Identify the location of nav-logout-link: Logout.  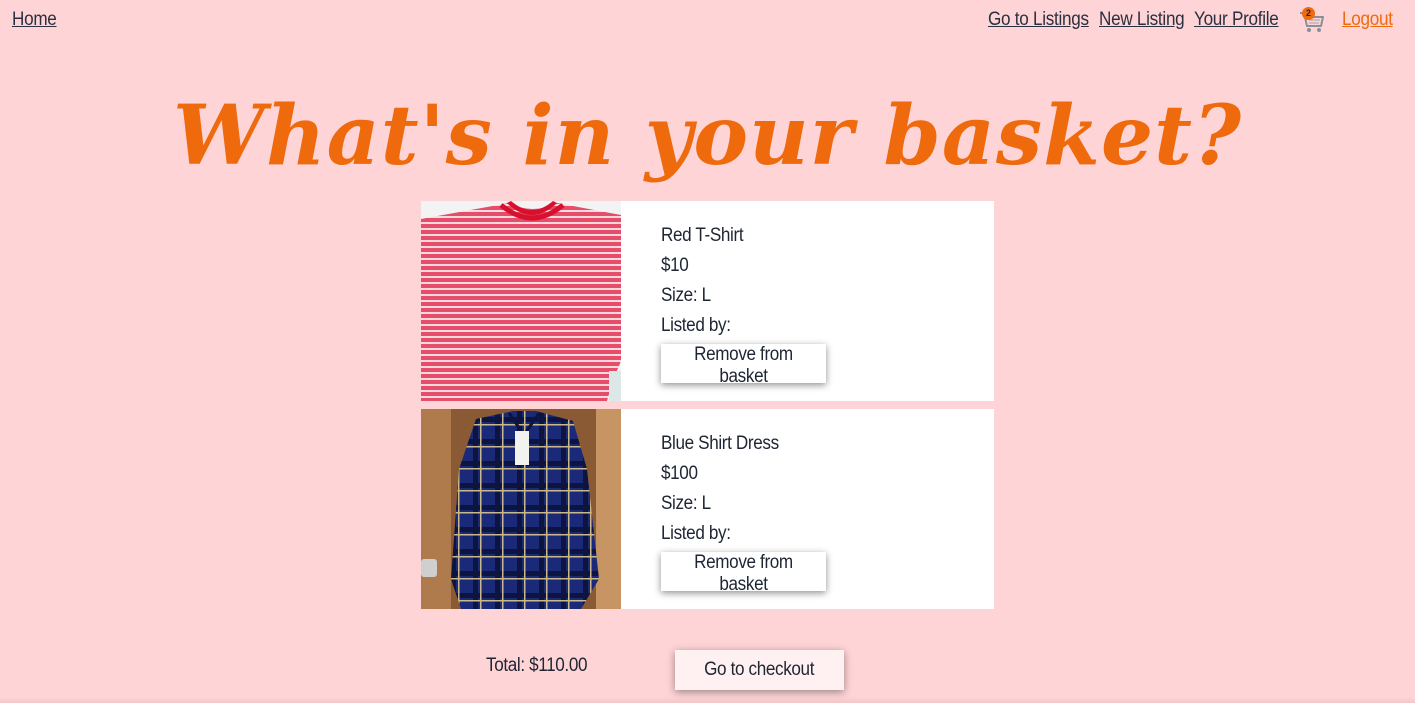
(1367, 20).